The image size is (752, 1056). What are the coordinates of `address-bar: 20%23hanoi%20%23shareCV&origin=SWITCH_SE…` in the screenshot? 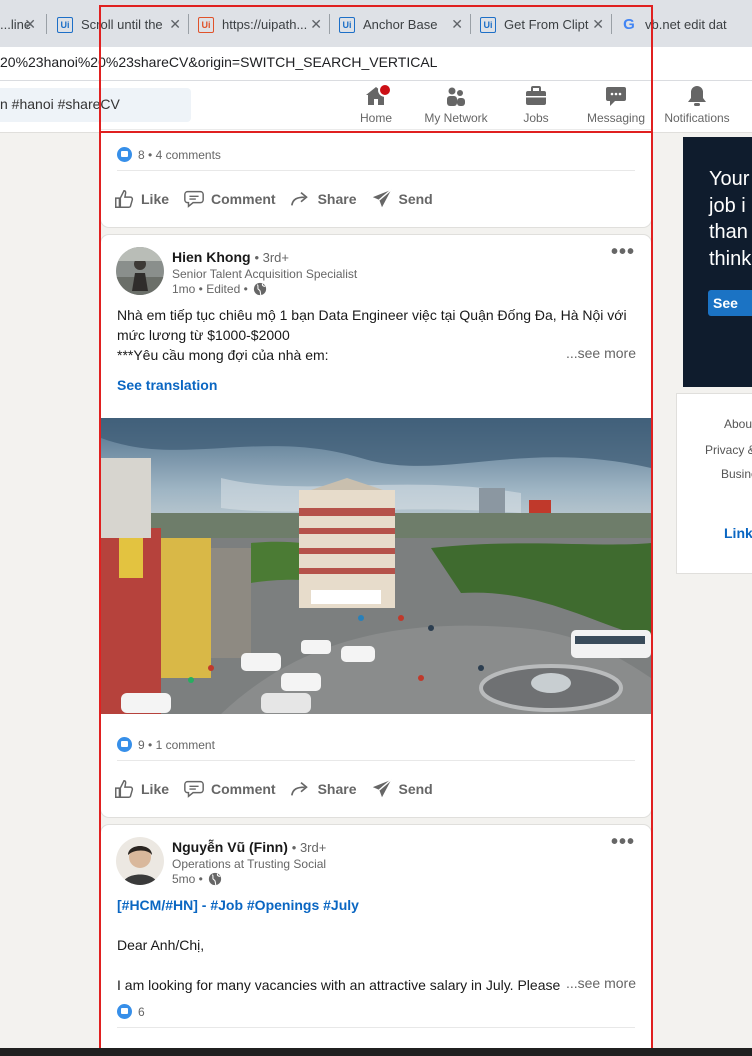 It's located at (376, 64).